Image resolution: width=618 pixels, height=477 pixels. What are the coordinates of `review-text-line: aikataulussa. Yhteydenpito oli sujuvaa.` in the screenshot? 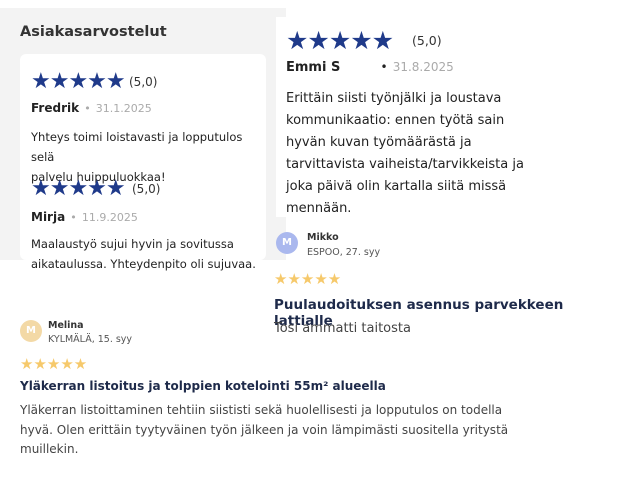 It's located at (143, 264).